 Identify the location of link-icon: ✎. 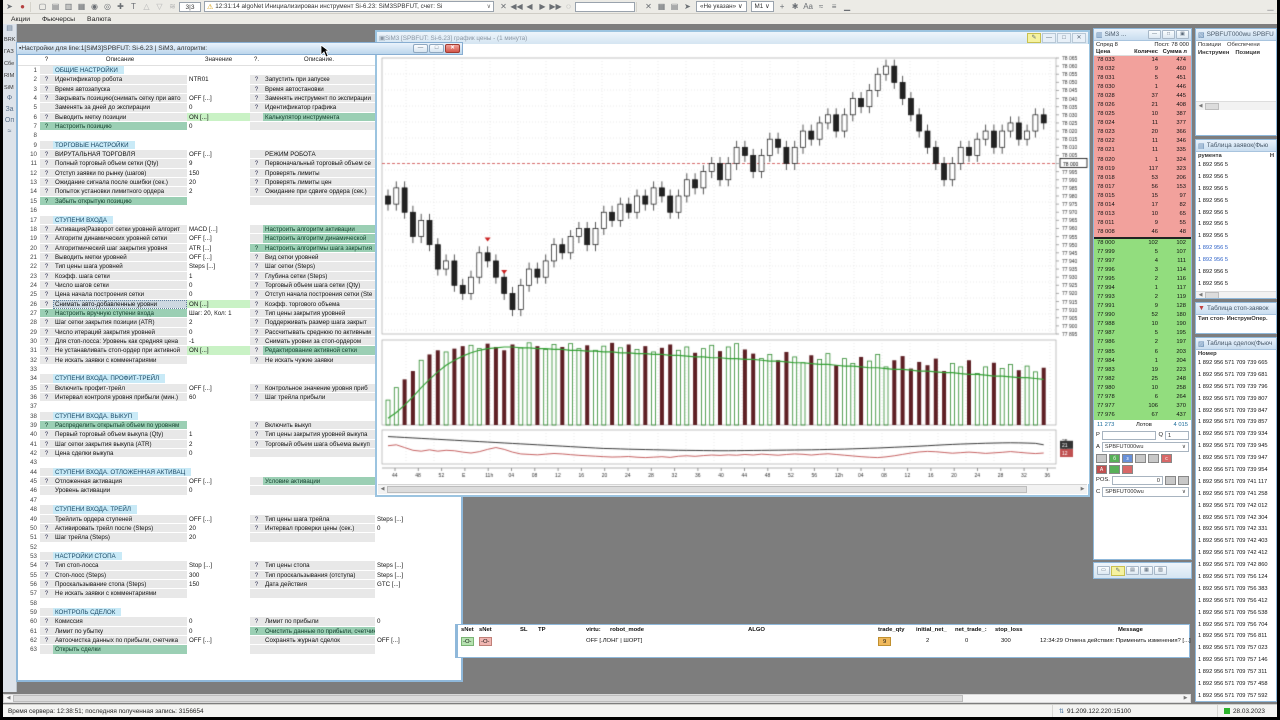
(1118, 570).